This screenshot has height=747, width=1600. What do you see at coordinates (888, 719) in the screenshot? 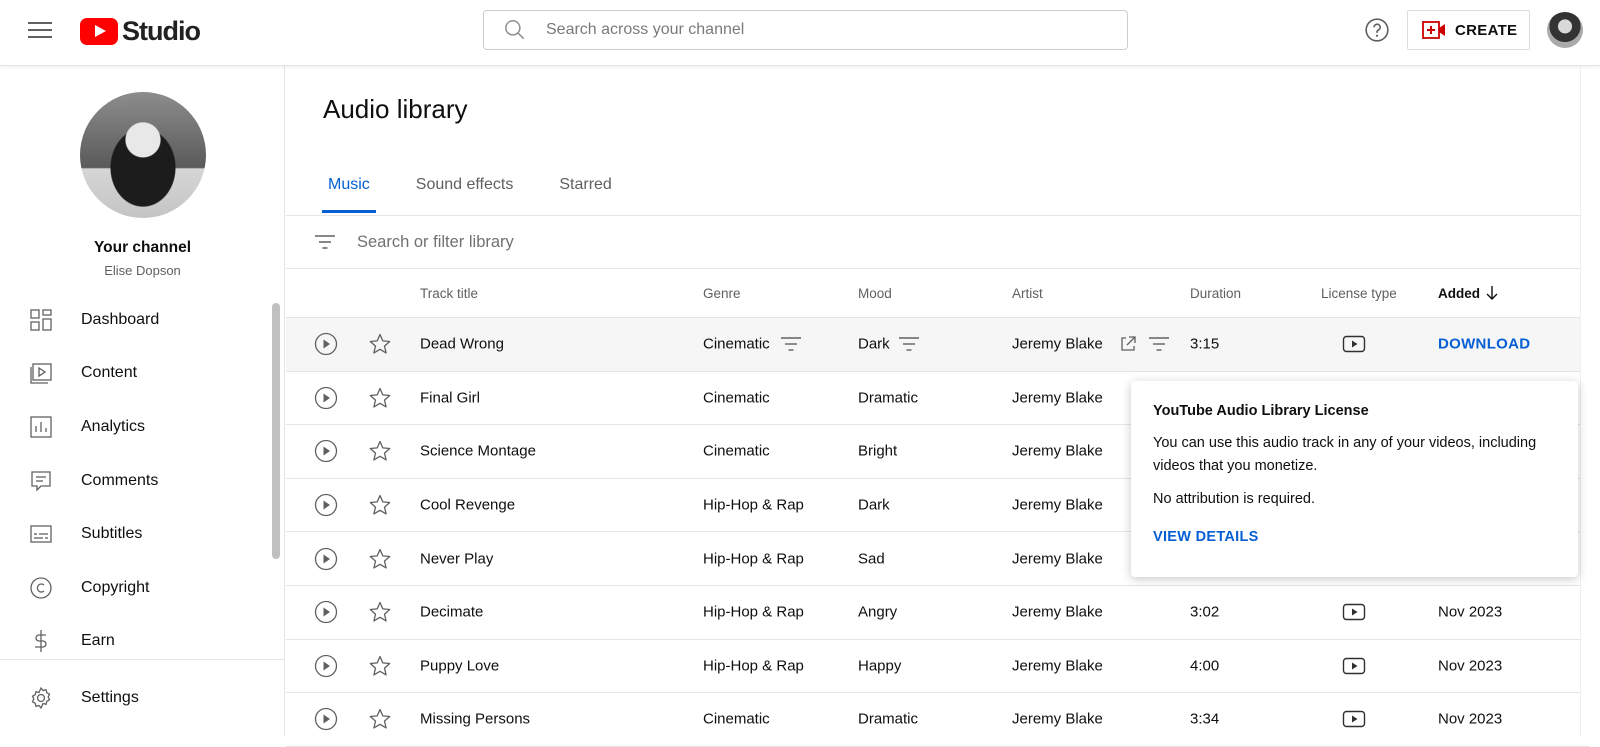
I see `track-mood: Dramatic` at bounding box center [888, 719].